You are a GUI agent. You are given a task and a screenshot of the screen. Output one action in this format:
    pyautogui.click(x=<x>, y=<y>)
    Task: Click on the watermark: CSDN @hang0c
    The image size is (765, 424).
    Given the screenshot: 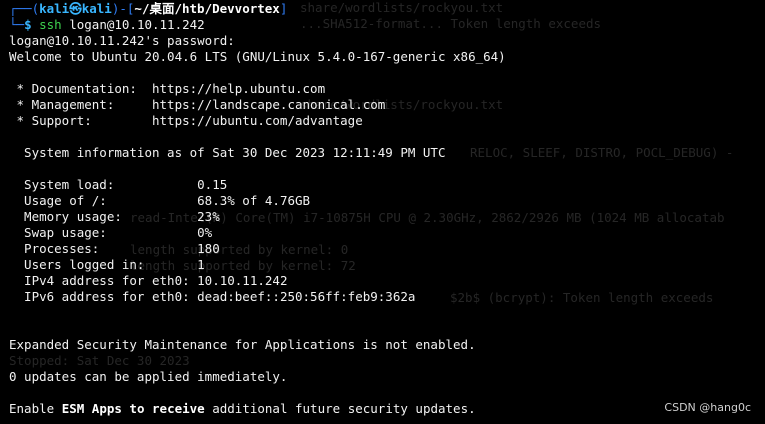 What is the action you would take?
    pyautogui.click(x=707, y=407)
    